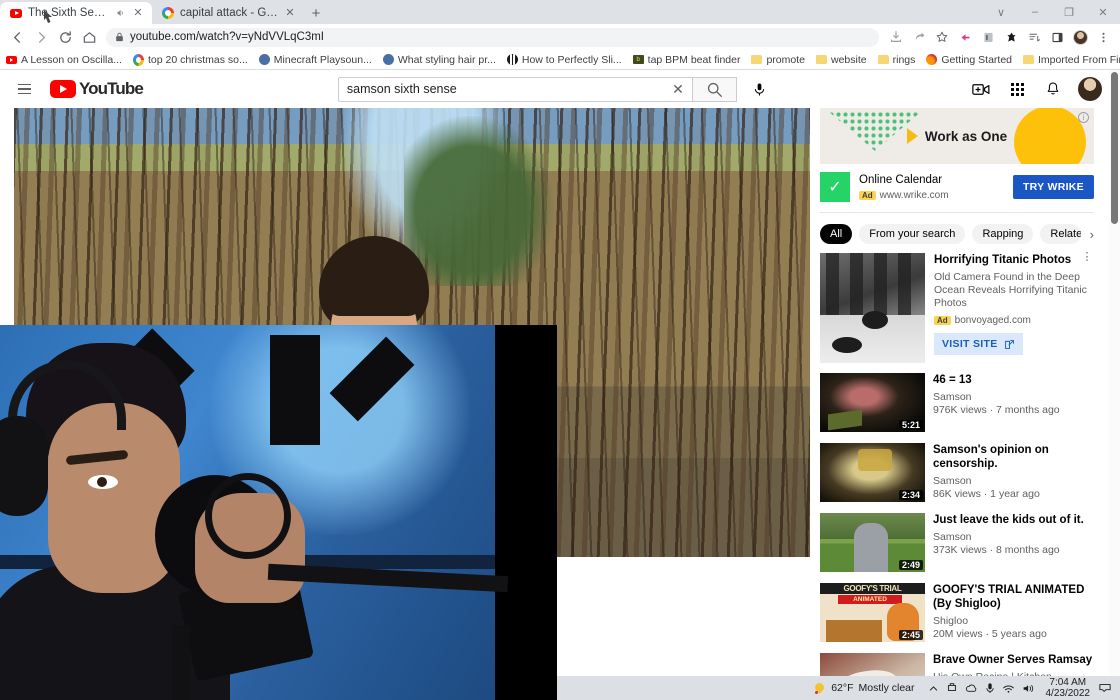  What do you see at coordinates (138, 59) in the screenshot?
I see `google-icon` at bounding box center [138, 59].